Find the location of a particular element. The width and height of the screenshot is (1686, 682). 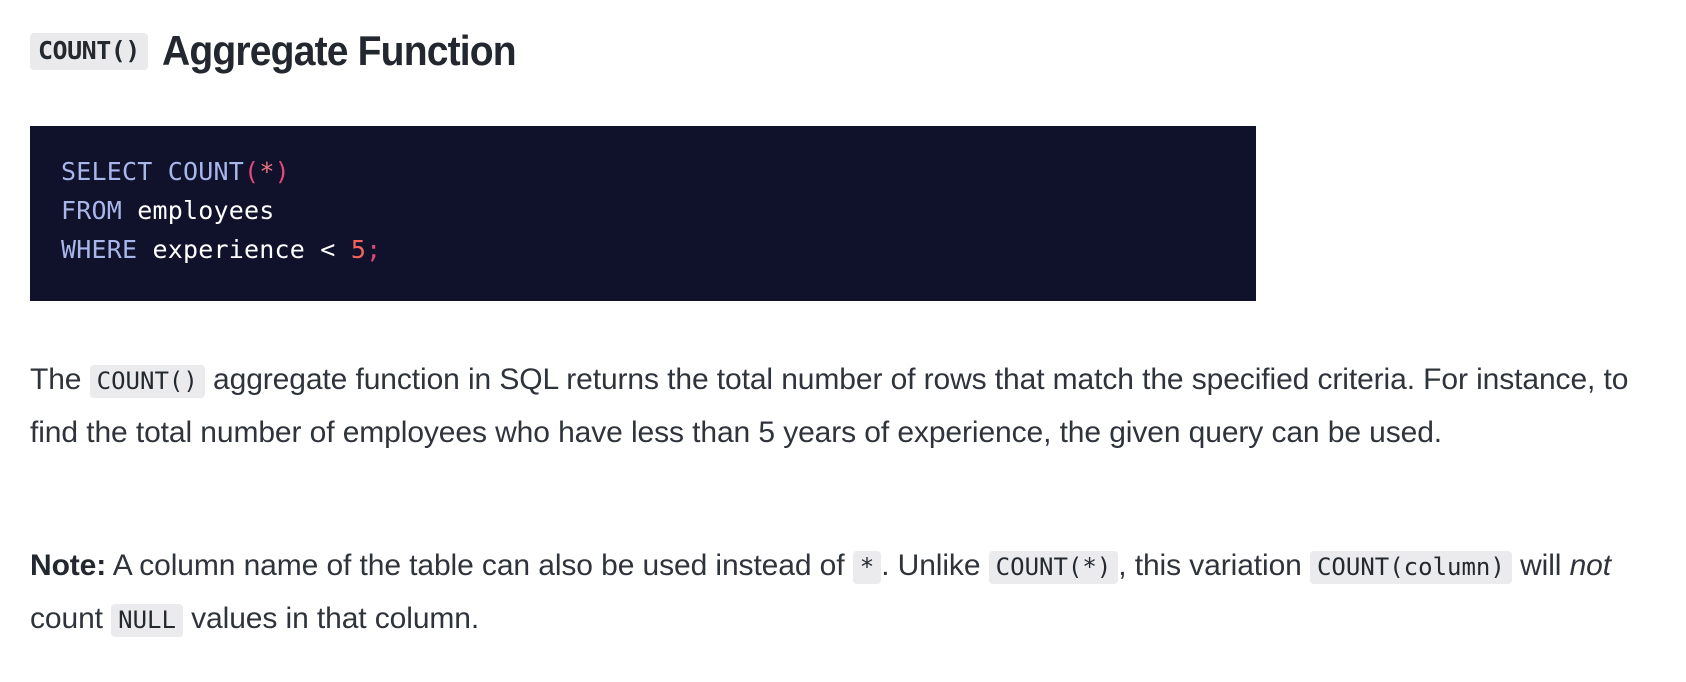

code-token-keyword: SELECT is located at coordinates (107, 171).